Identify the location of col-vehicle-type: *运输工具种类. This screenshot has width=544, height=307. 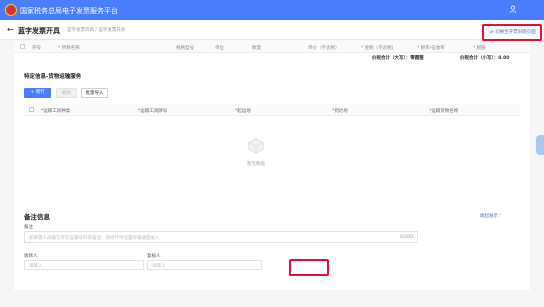
(56, 111).